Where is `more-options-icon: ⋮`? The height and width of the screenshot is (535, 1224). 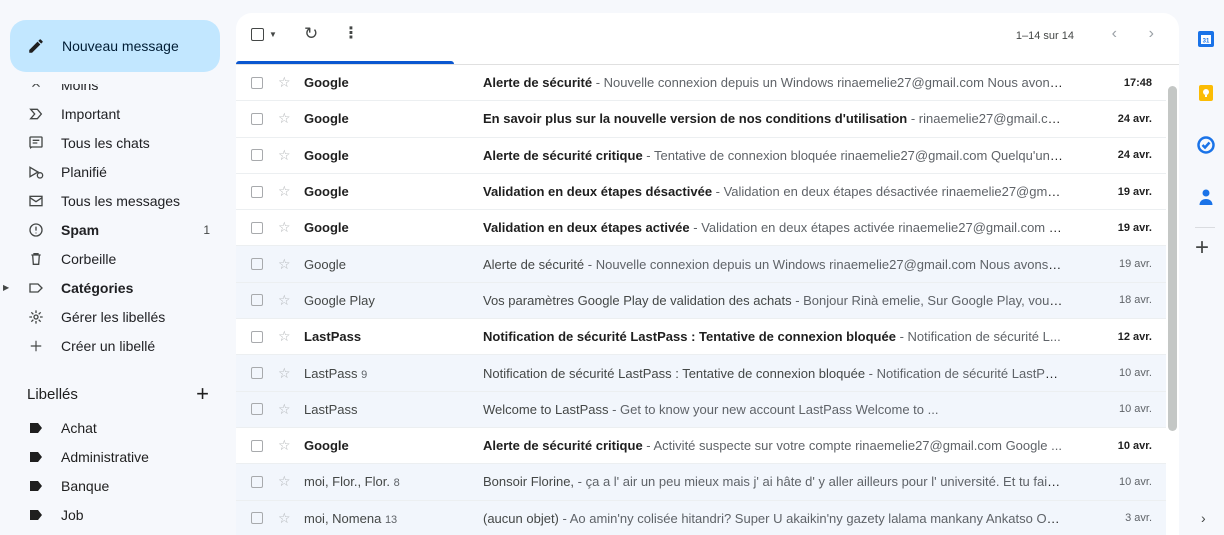 more-options-icon: ⋮ is located at coordinates (351, 33).